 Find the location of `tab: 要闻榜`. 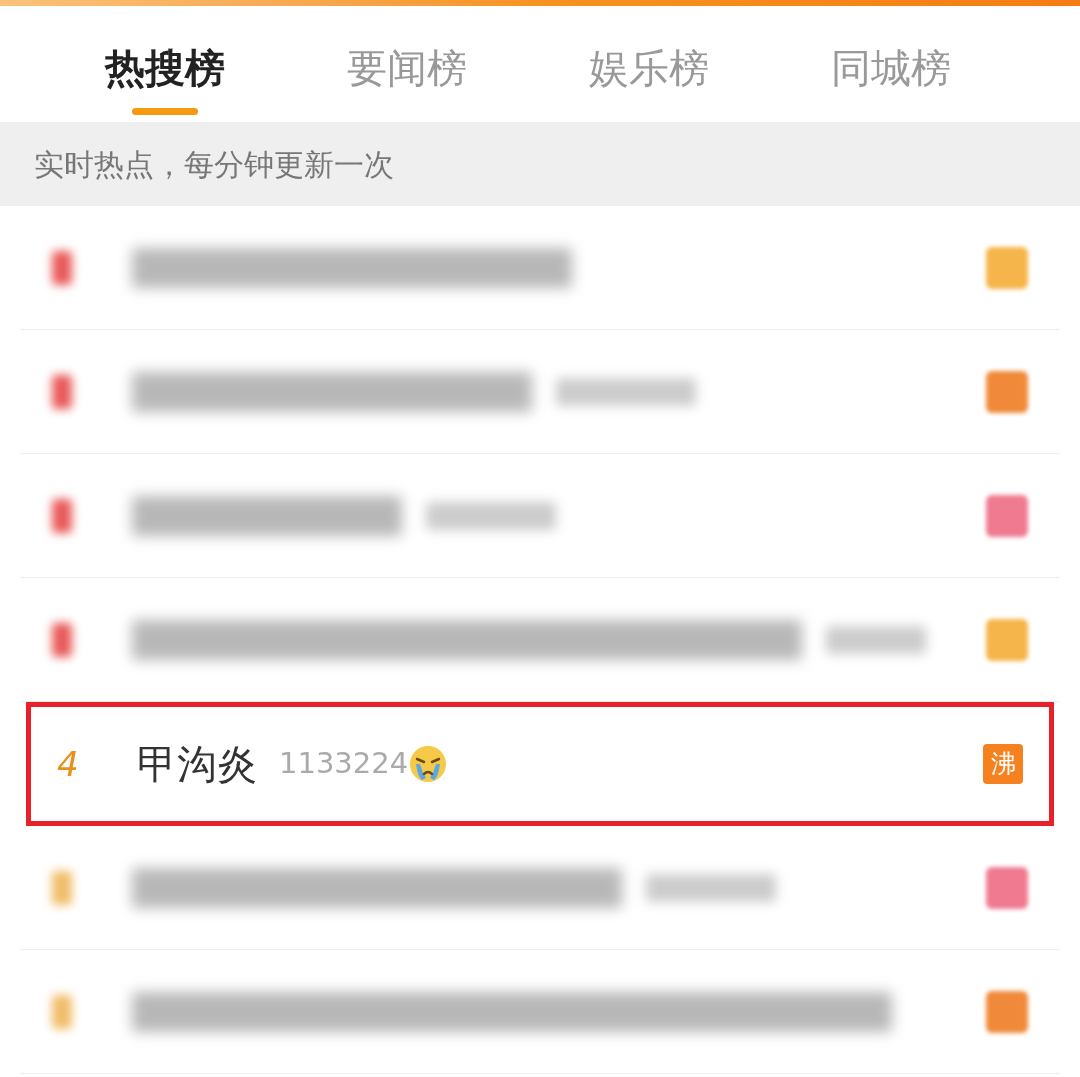

tab: 要闻榜 is located at coordinates (407, 78).